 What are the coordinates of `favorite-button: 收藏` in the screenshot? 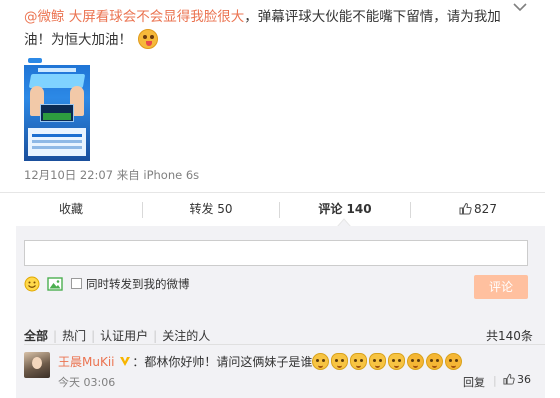 It's located at (71, 210).